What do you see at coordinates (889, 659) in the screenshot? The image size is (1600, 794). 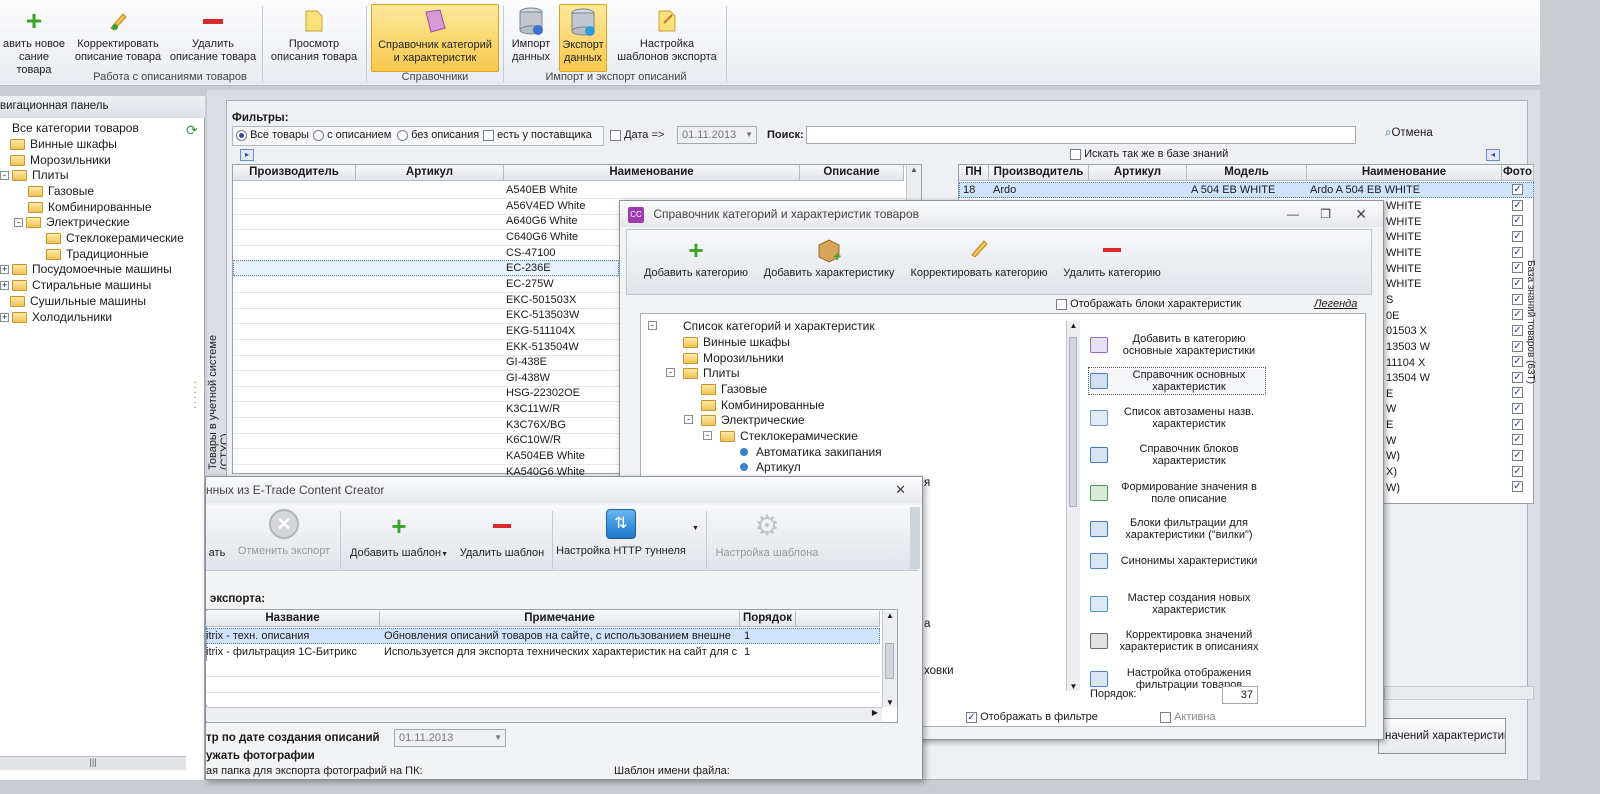 I see `templates-vscroll: ▲ ▼` at bounding box center [889, 659].